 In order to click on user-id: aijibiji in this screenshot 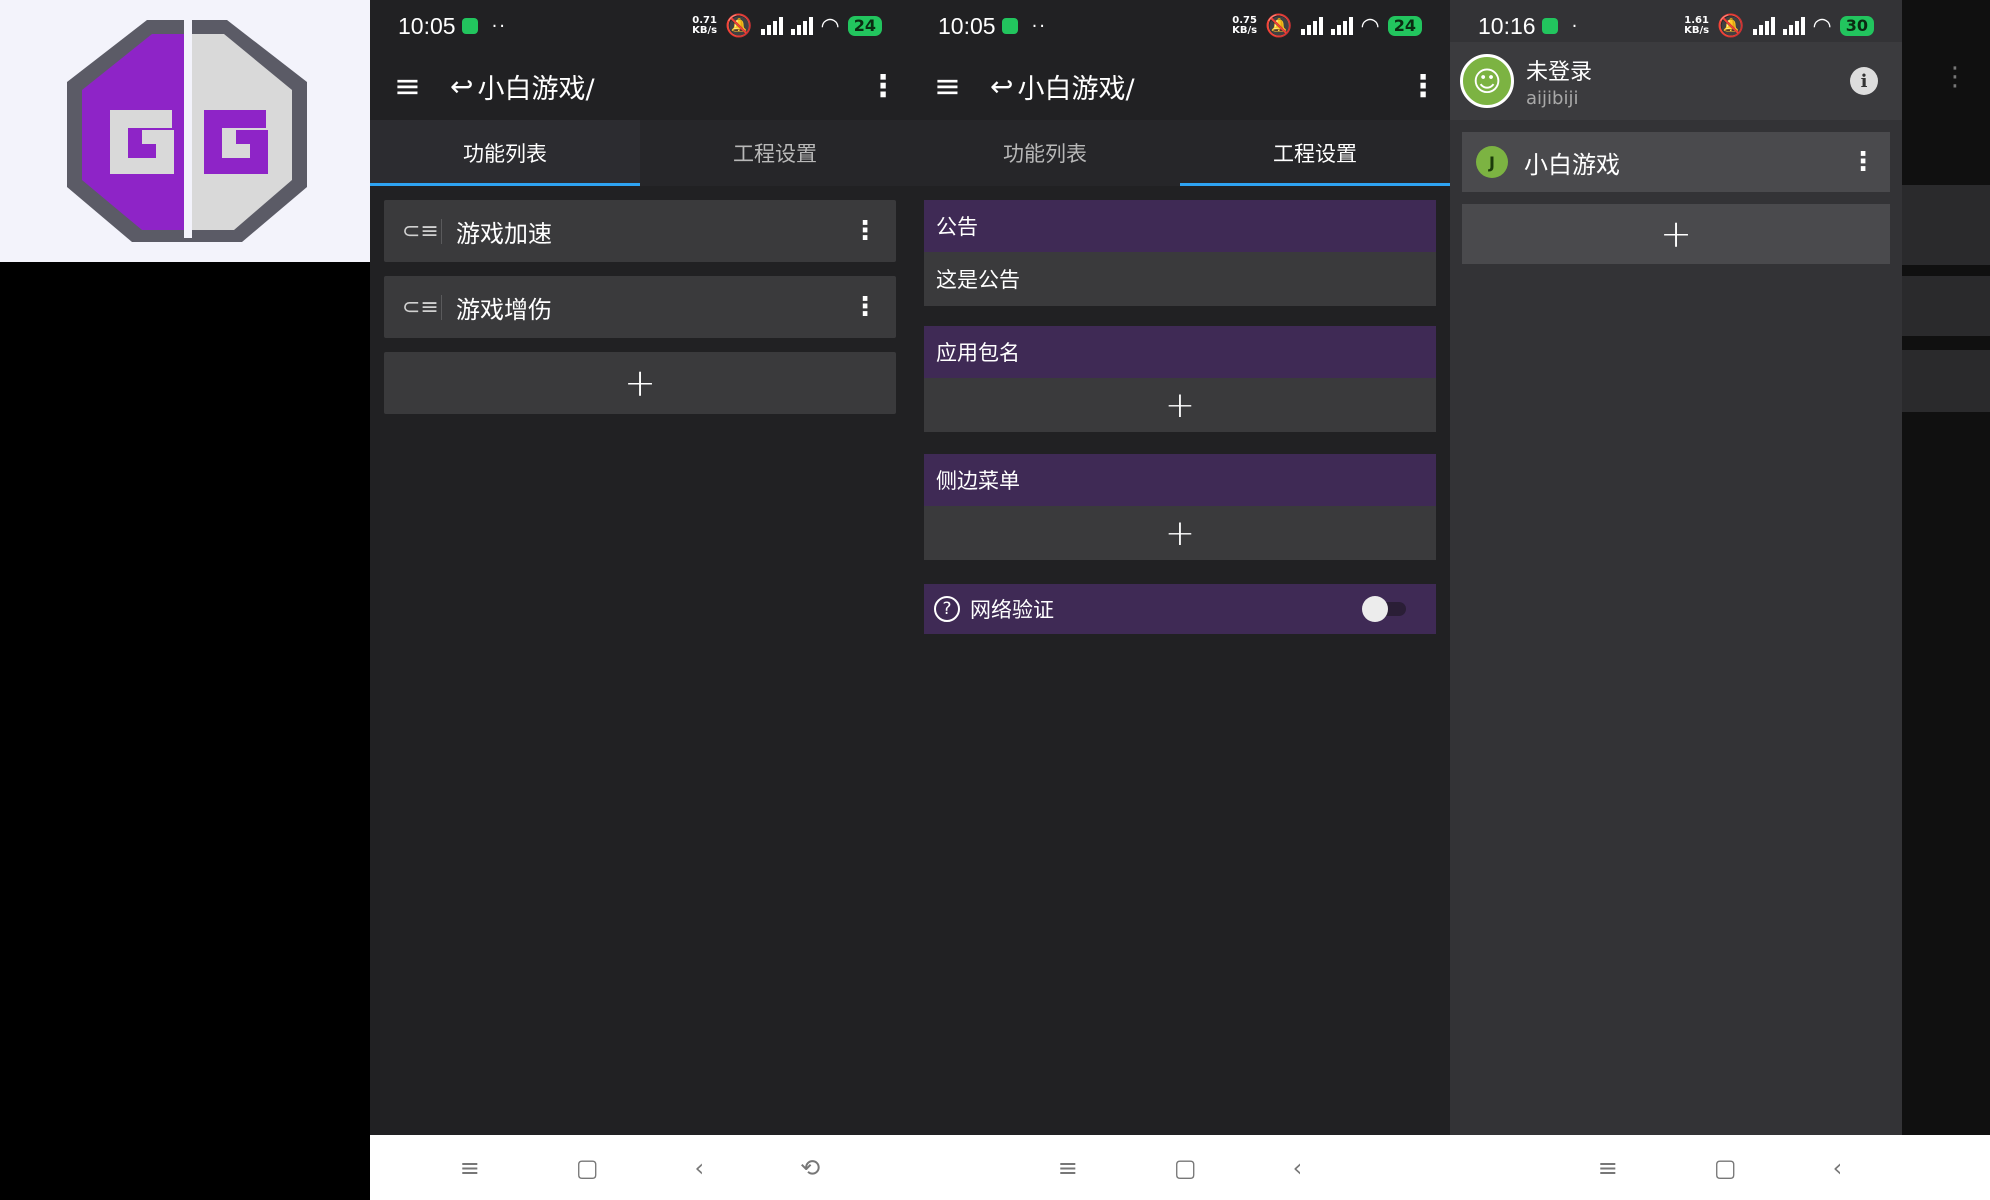, I will do `click(1552, 98)`.